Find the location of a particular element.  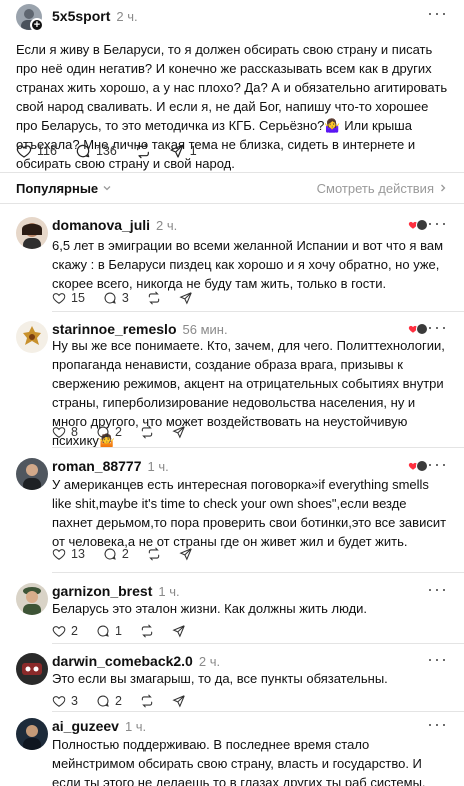

post-time: 2 ч. is located at coordinates (127, 16).